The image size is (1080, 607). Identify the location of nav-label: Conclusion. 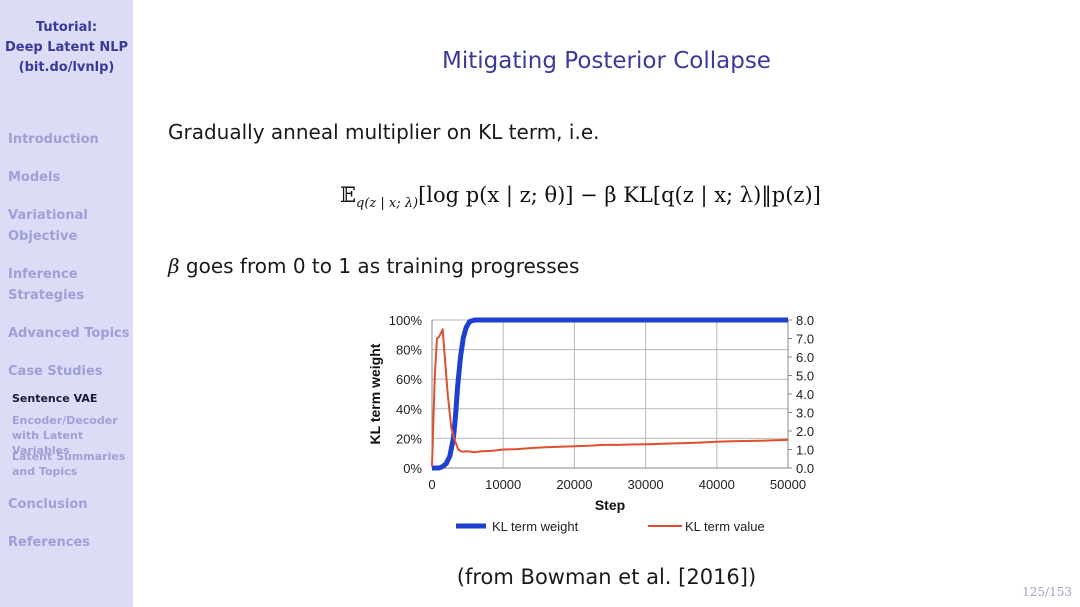
(48, 504).